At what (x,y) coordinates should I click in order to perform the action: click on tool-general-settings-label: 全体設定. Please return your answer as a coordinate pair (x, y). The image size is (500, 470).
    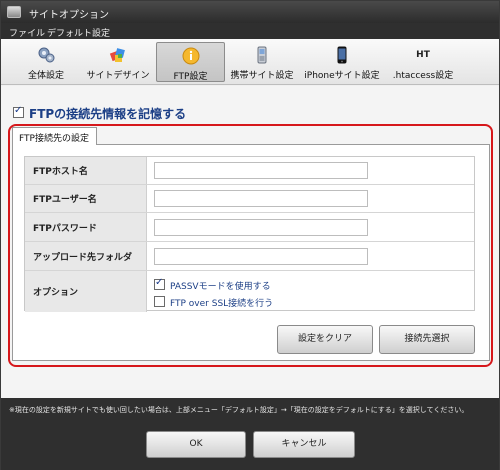
    Looking at the image, I should click on (45, 76).